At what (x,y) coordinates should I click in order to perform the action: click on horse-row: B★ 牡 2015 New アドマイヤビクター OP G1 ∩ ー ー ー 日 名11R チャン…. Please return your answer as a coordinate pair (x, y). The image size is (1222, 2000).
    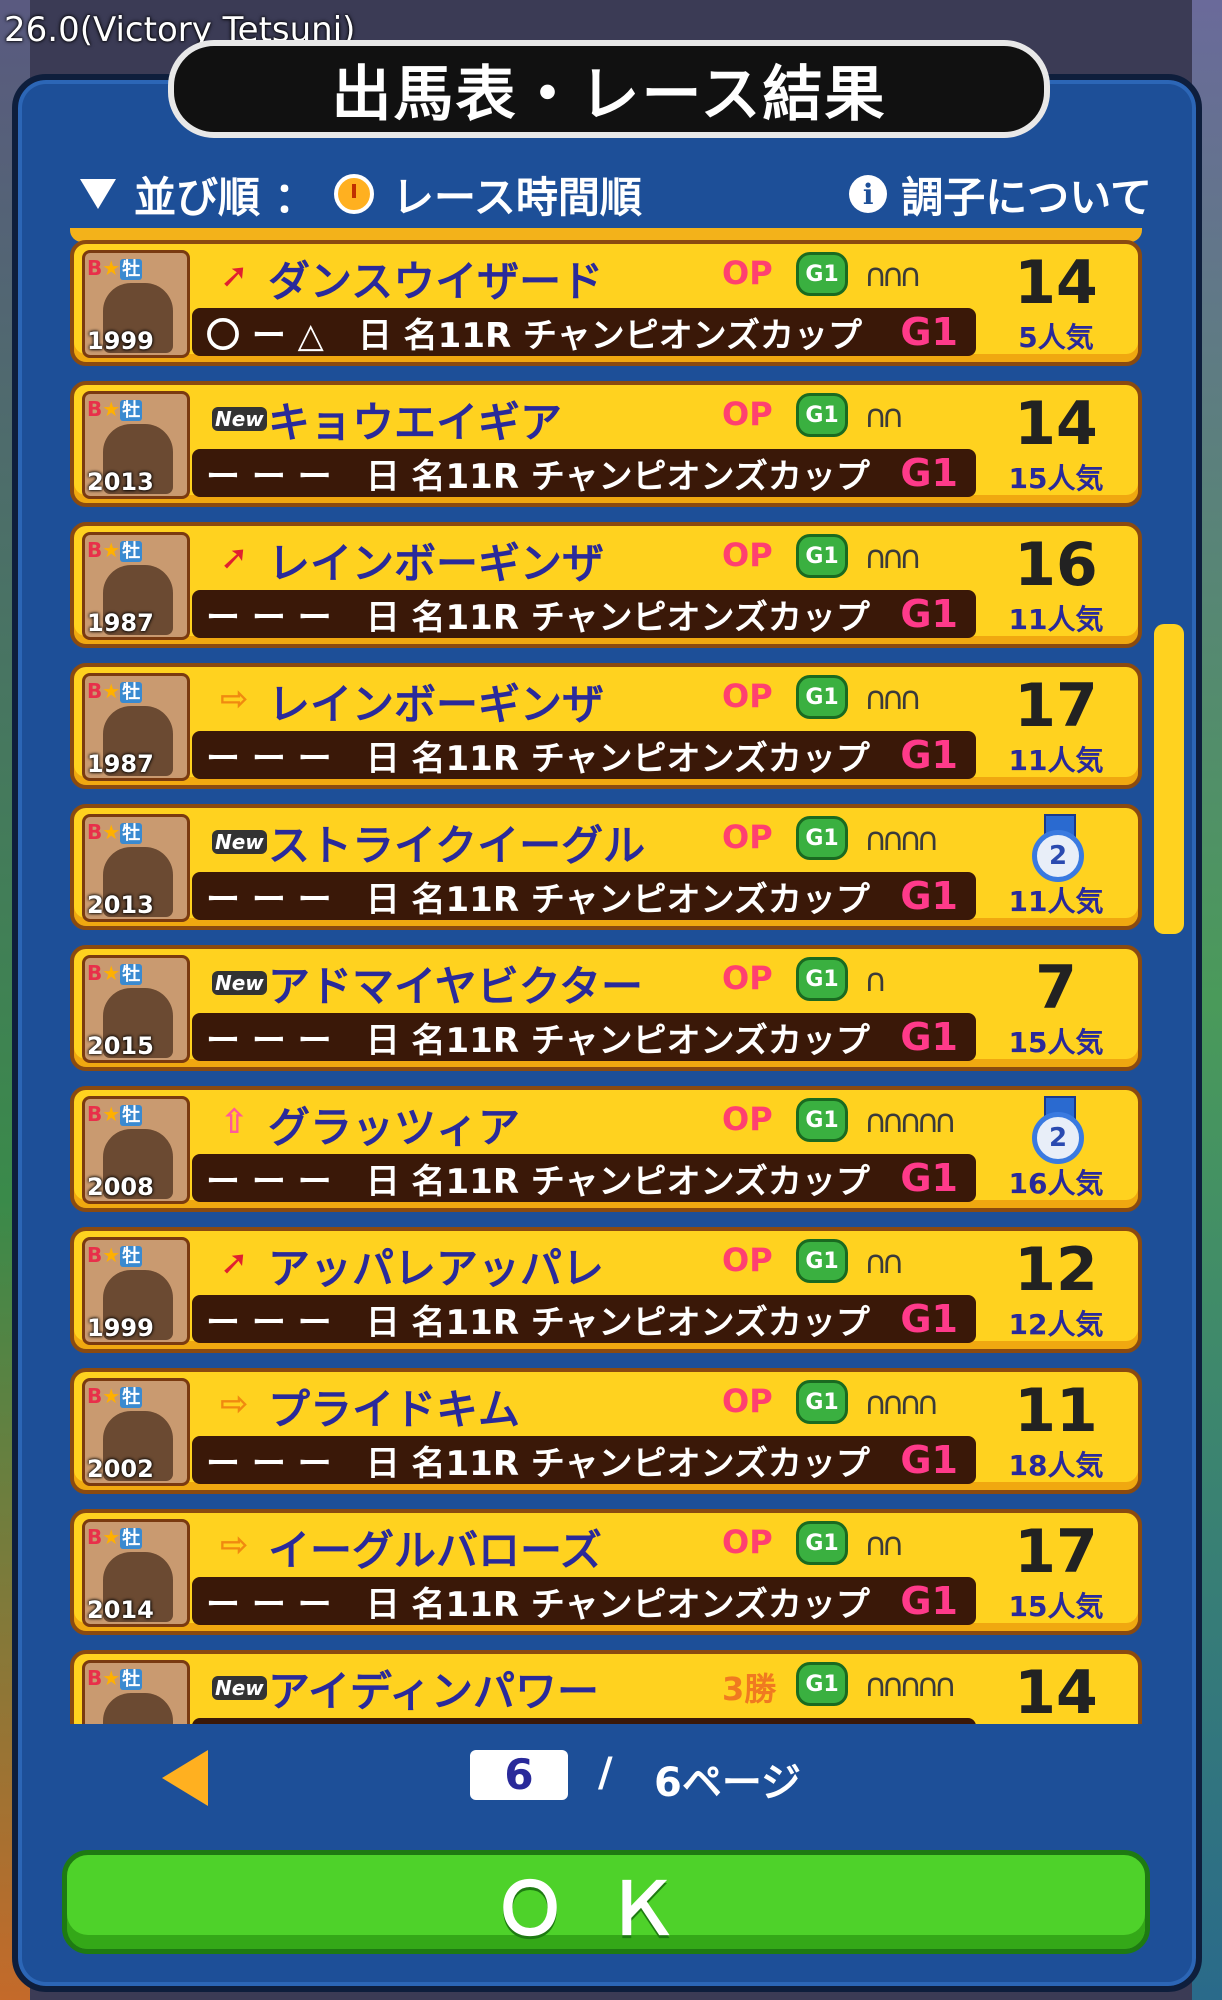
    Looking at the image, I should click on (606, 1008).